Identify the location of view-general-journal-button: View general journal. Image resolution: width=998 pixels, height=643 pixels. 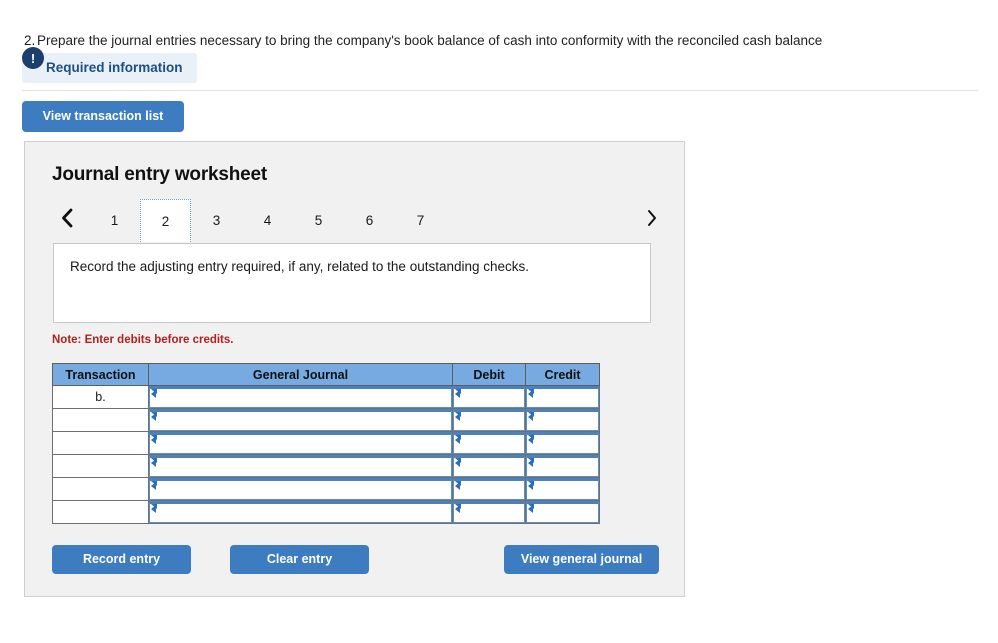
(581, 559).